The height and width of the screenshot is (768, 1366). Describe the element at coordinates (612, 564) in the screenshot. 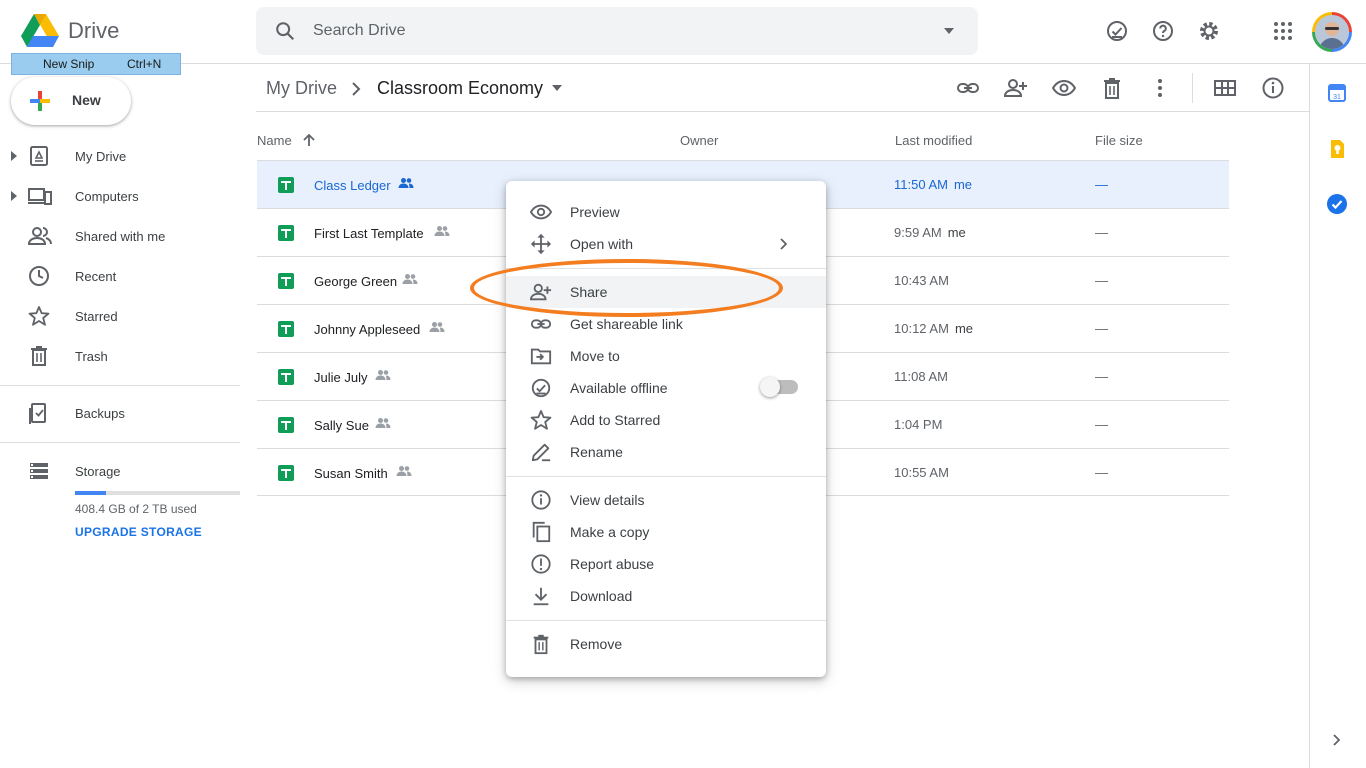

I see `menu-item-label: Report abuse` at that location.